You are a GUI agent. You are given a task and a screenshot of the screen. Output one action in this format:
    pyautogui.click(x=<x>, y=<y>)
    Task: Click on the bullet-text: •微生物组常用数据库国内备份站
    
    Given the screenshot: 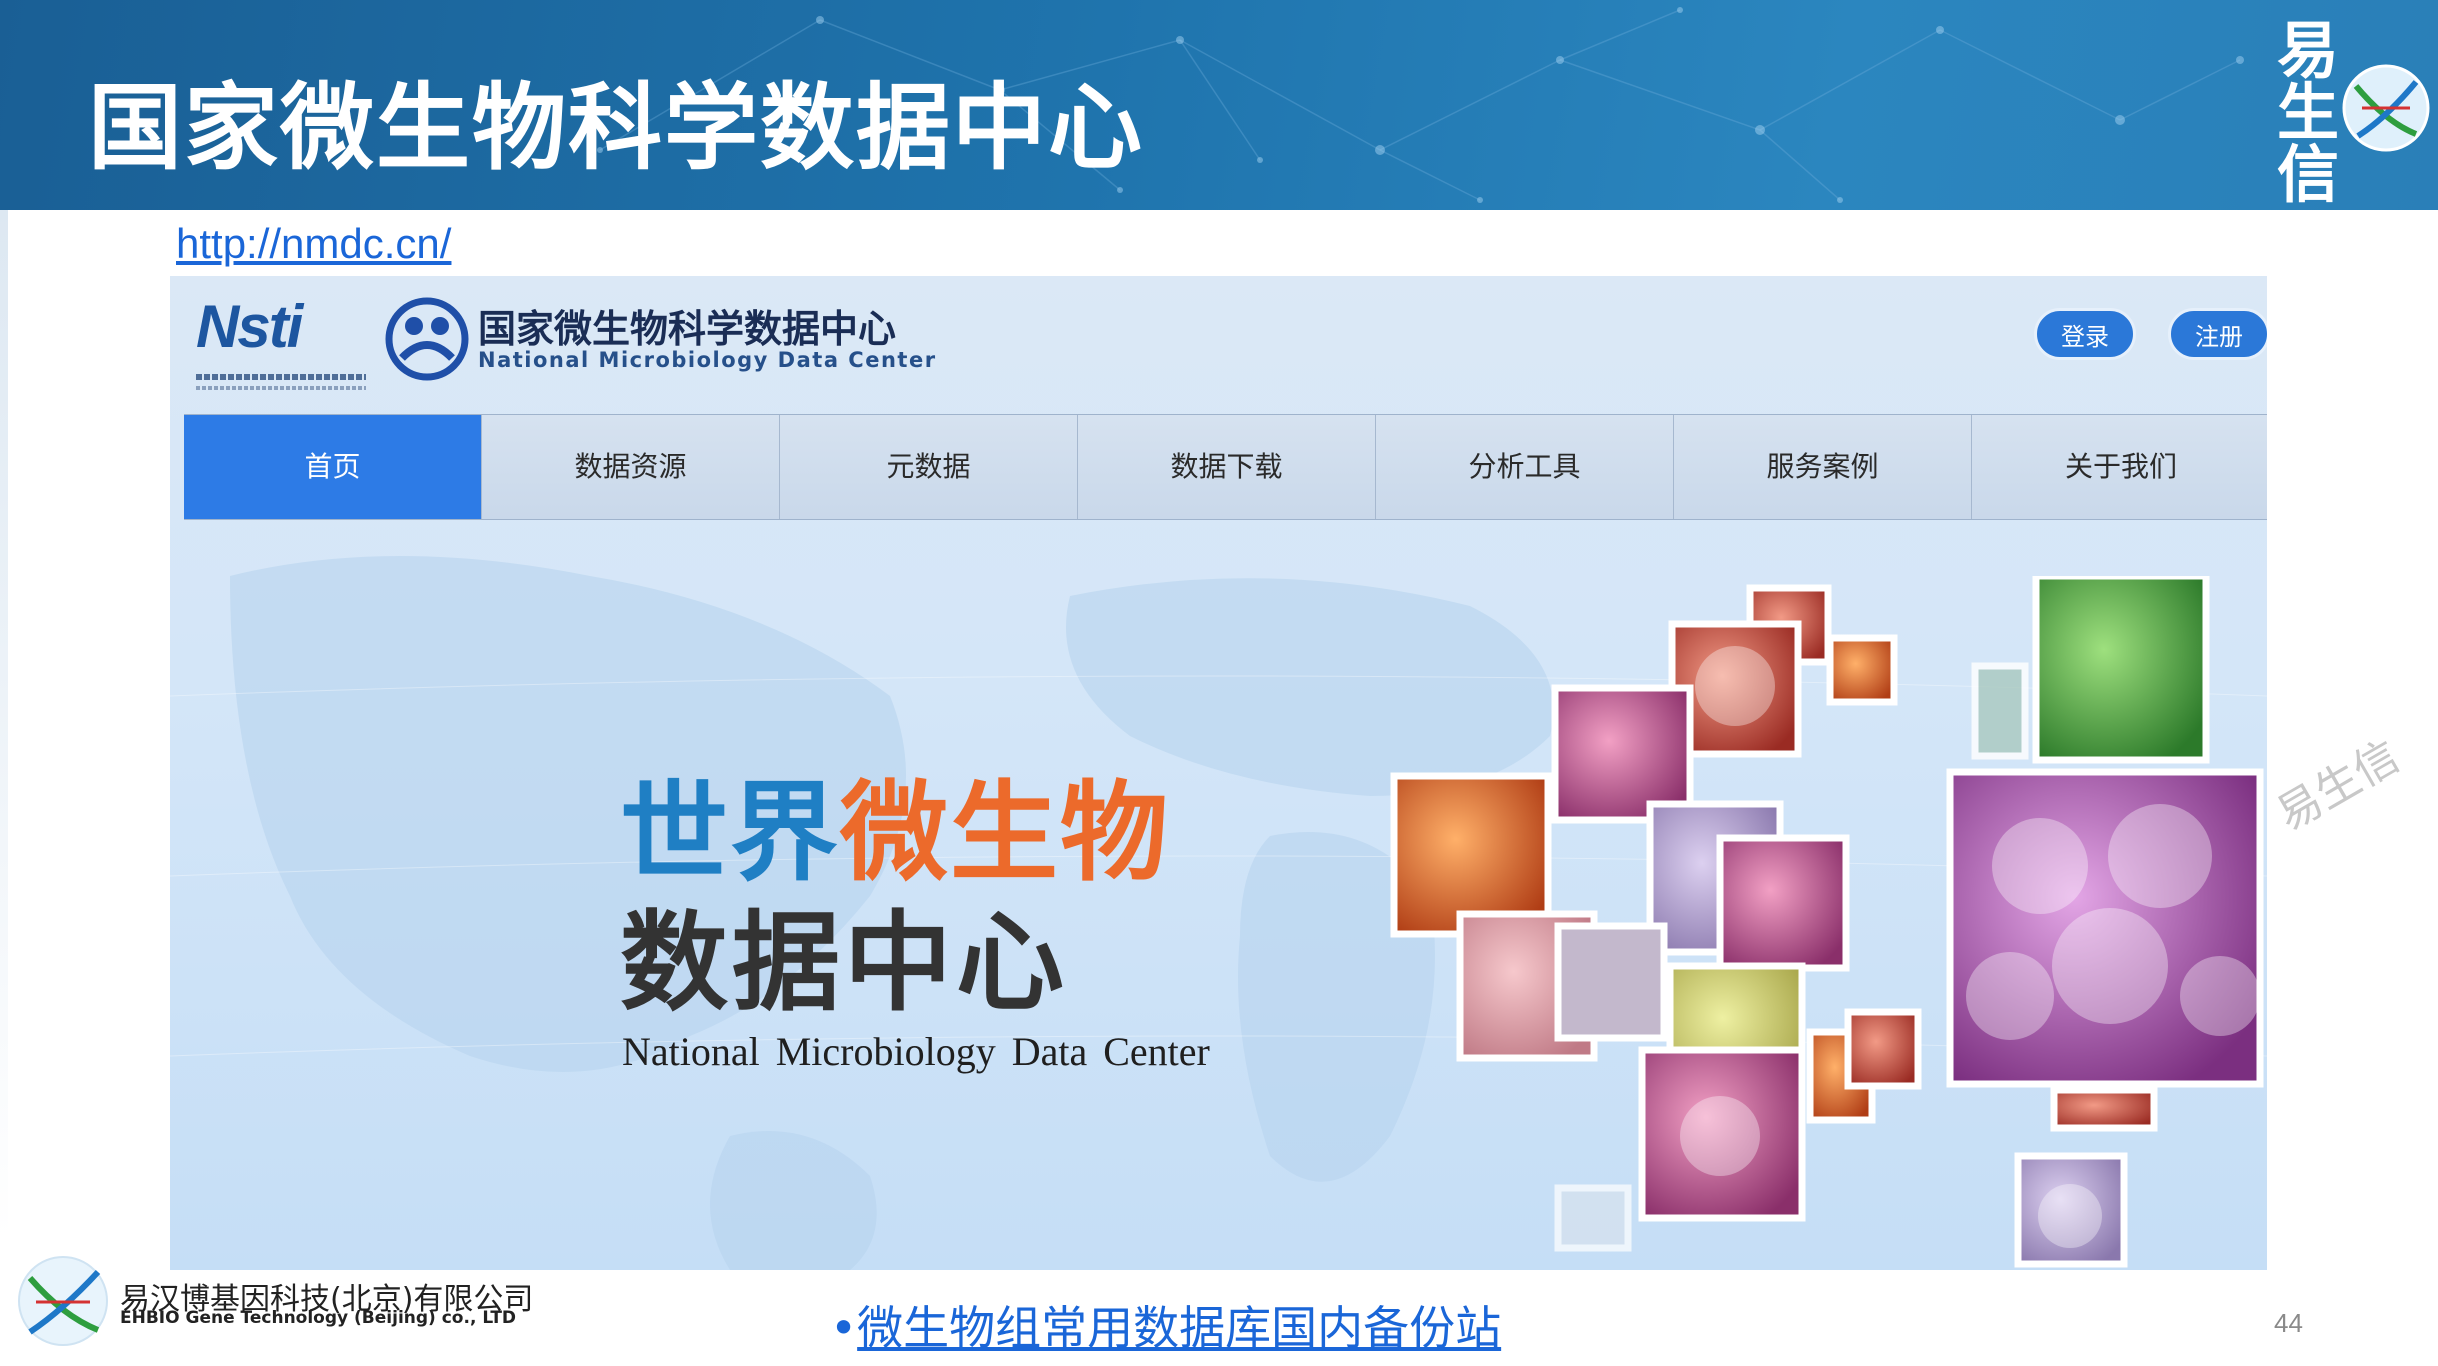 What is the action you would take?
    pyautogui.click(x=1165, y=1325)
    